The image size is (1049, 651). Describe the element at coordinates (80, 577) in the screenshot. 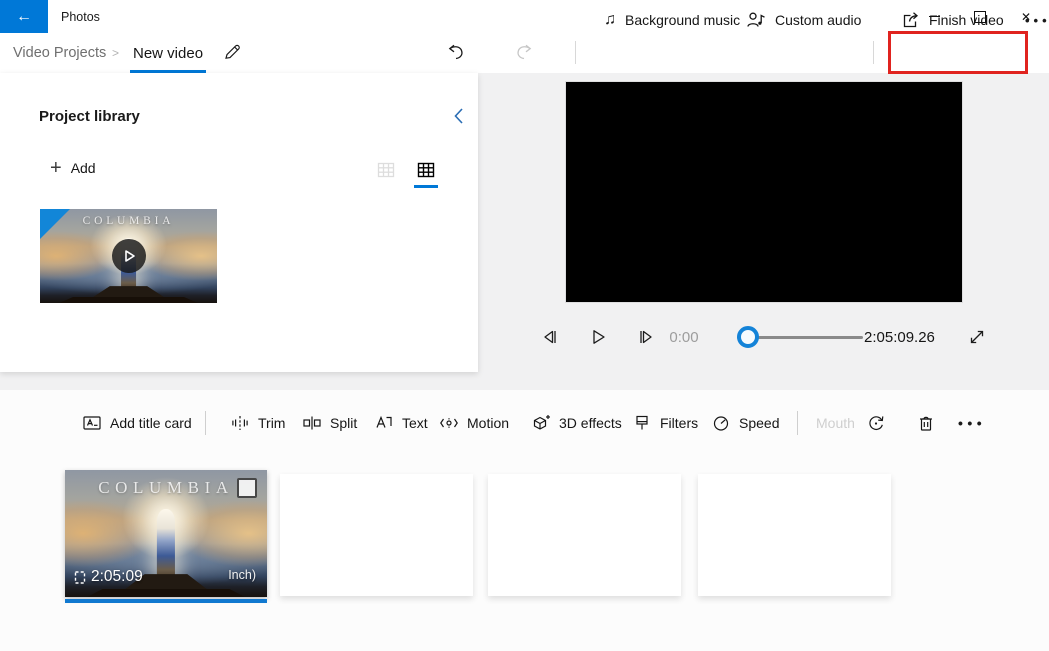

I see `clip-duration-icon` at that location.